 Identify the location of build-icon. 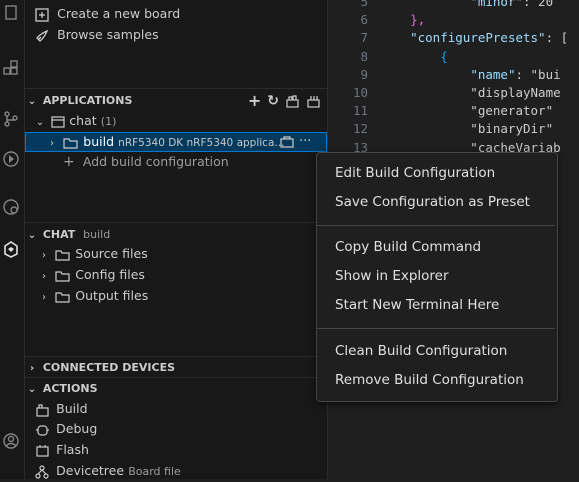
(42, 410).